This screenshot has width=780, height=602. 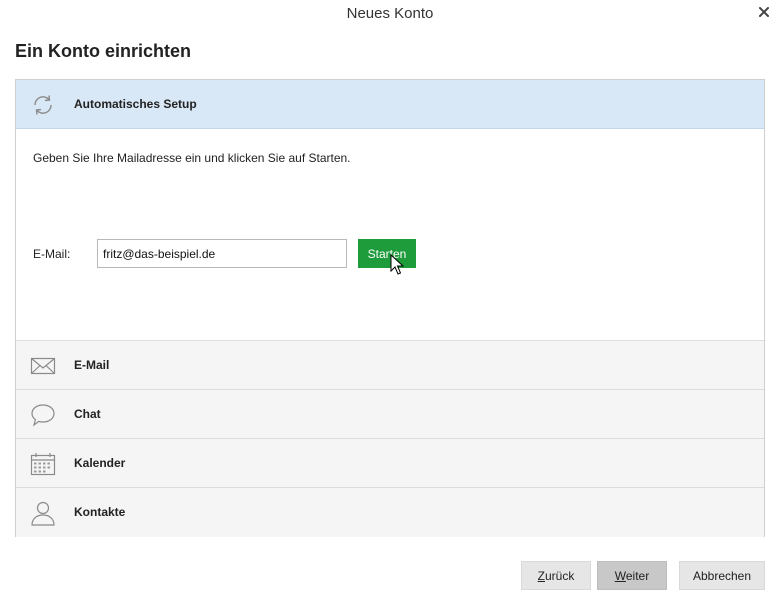 I want to click on section-email-label: E-Mail, so click(x=92, y=365).